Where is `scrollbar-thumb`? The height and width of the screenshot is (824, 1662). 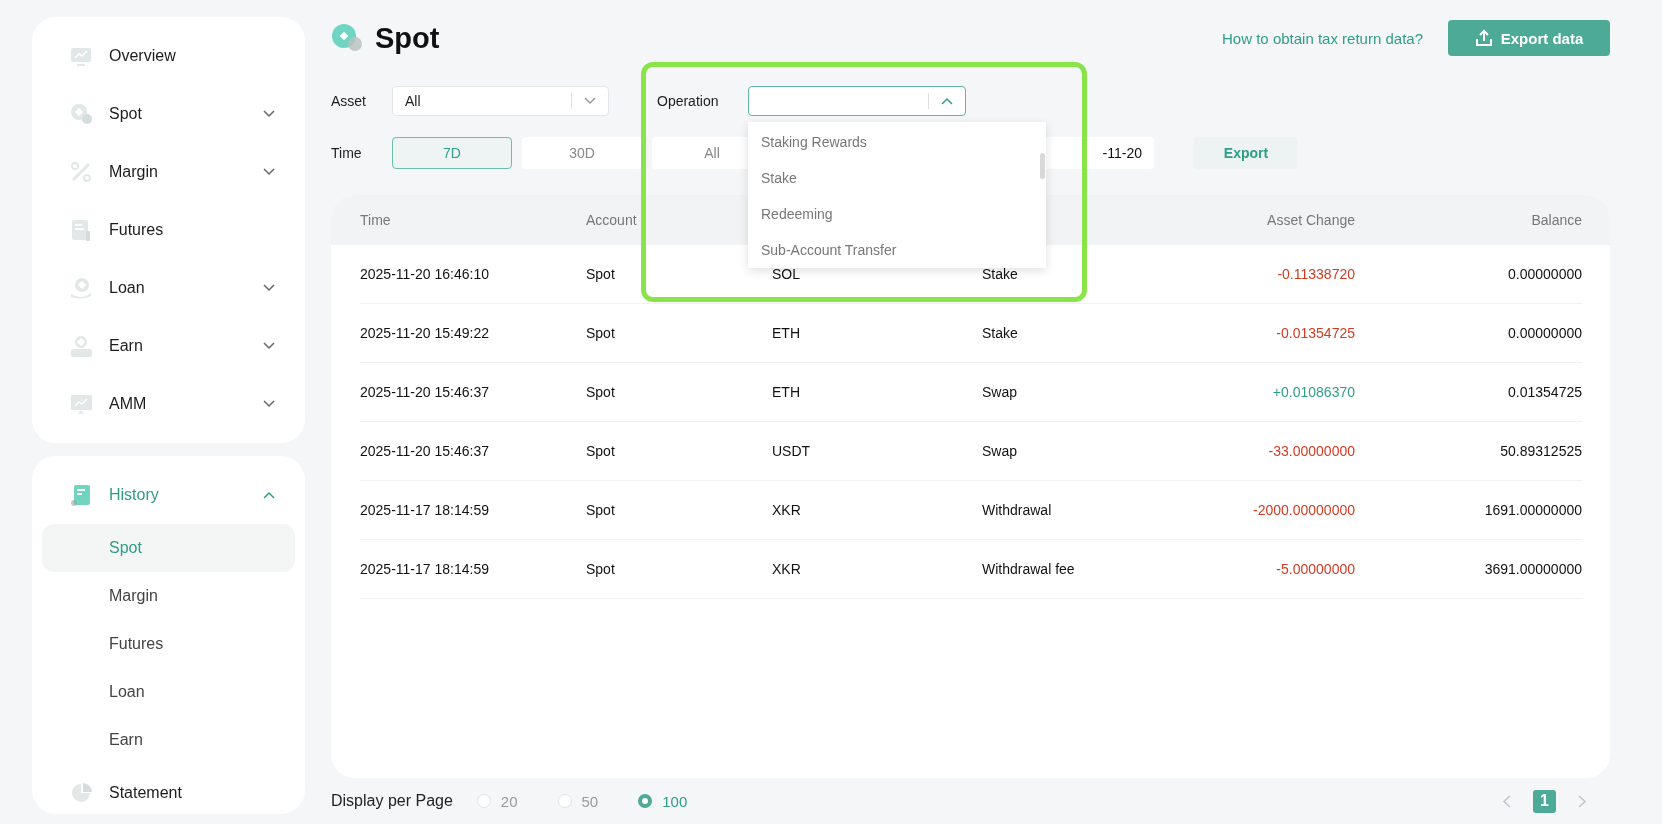
scrollbar-thumb is located at coordinates (1042, 166).